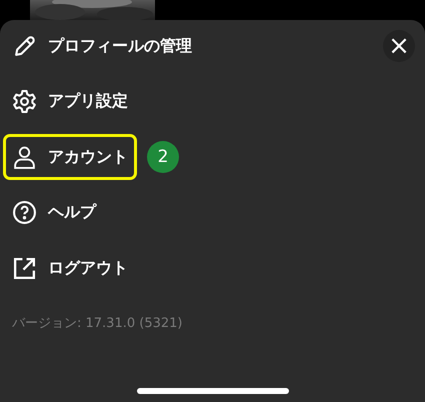 The width and height of the screenshot is (425, 402). What do you see at coordinates (399, 46) in the screenshot?
I see `close-button: ×` at bounding box center [399, 46].